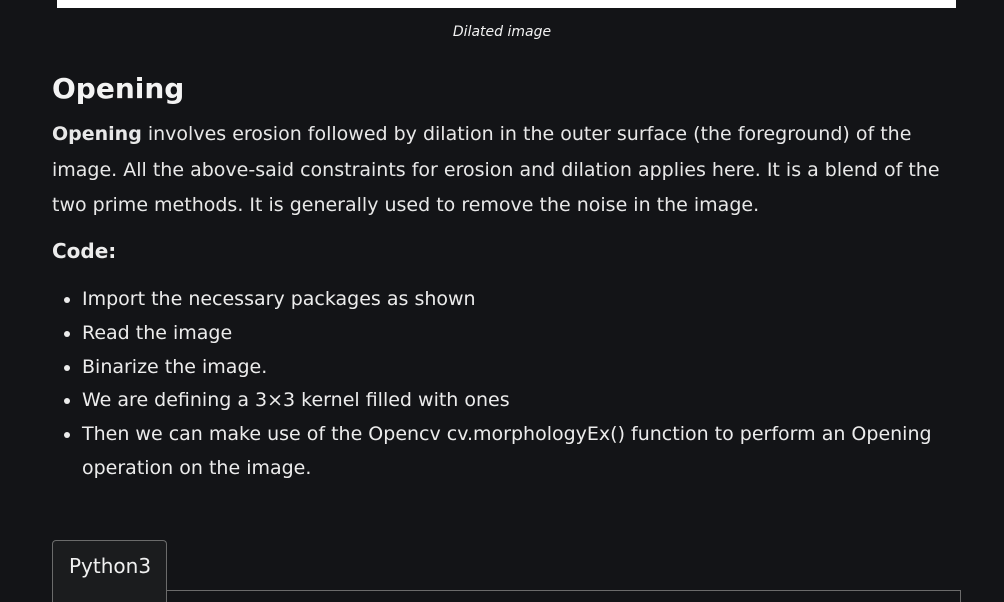 The width and height of the screenshot is (1004, 602). Describe the element at coordinates (118, 88) in the screenshot. I see `section-heading: Opening` at that location.